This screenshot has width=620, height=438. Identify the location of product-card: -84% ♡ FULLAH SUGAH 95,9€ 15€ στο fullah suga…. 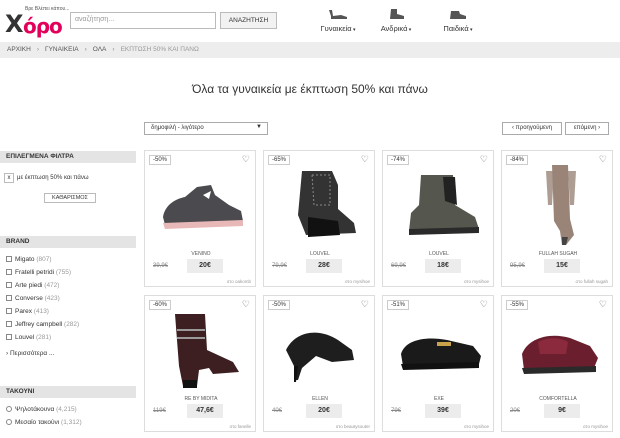
(557, 218).